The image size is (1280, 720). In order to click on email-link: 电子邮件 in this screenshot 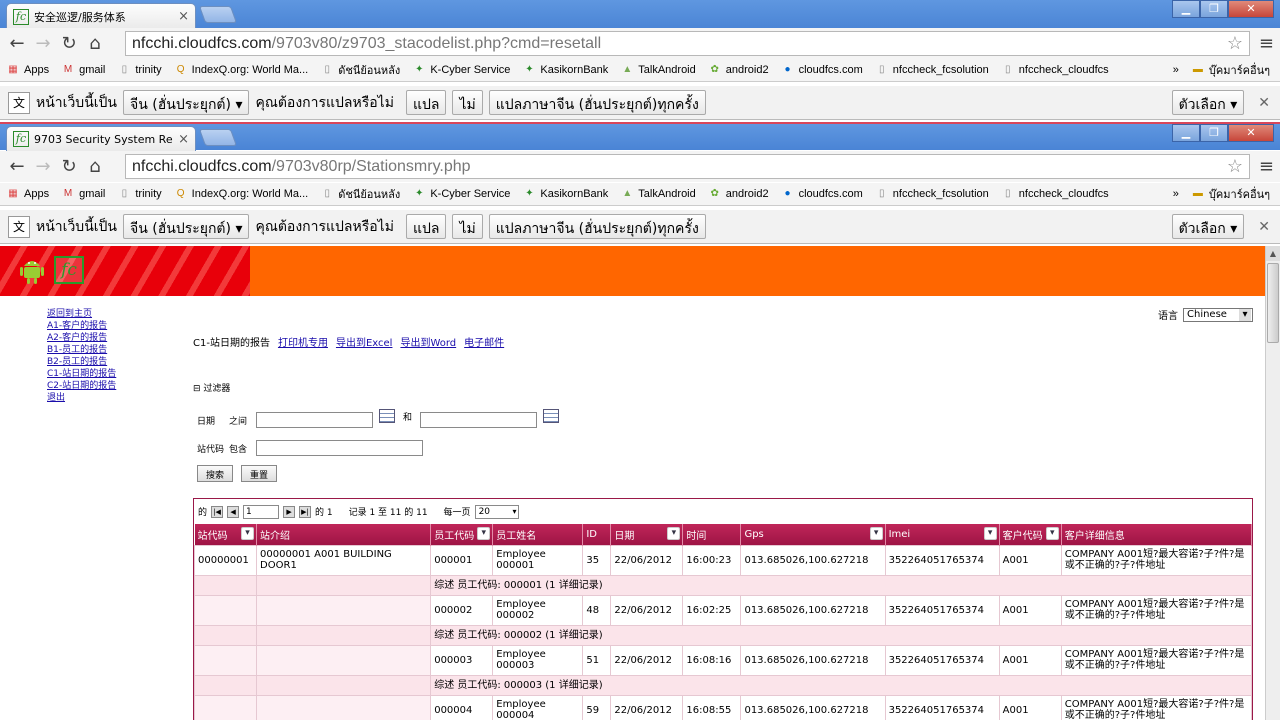, I will do `click(484, 341)`.